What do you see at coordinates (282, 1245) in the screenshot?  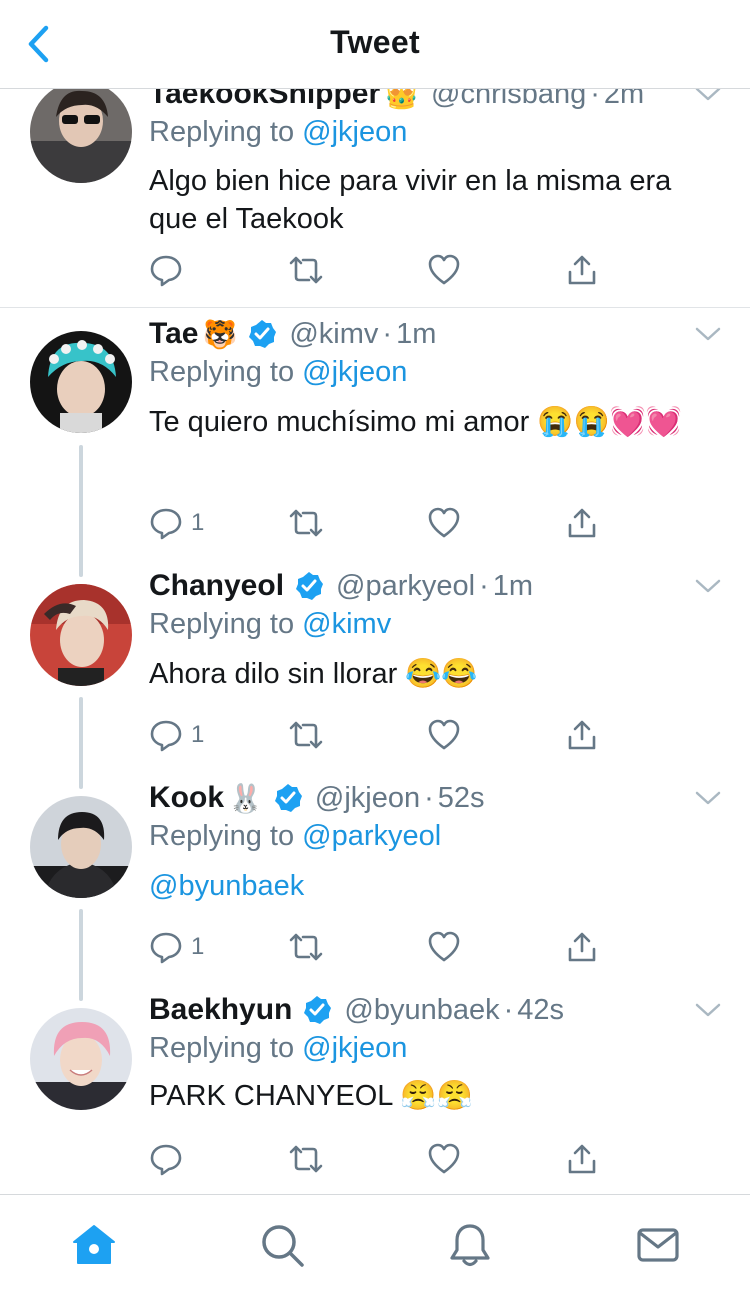 I see `tab-search` at bounding box center [282, 1245].